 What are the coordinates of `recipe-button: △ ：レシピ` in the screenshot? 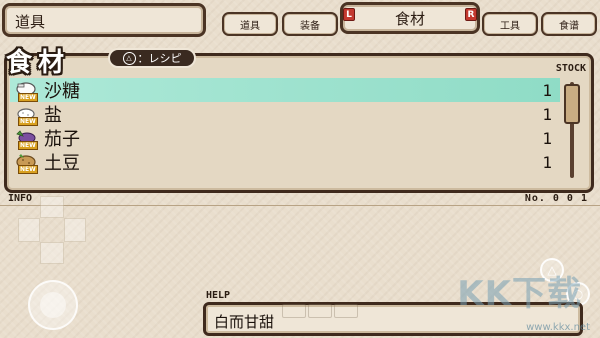 It's located at (152, 58).